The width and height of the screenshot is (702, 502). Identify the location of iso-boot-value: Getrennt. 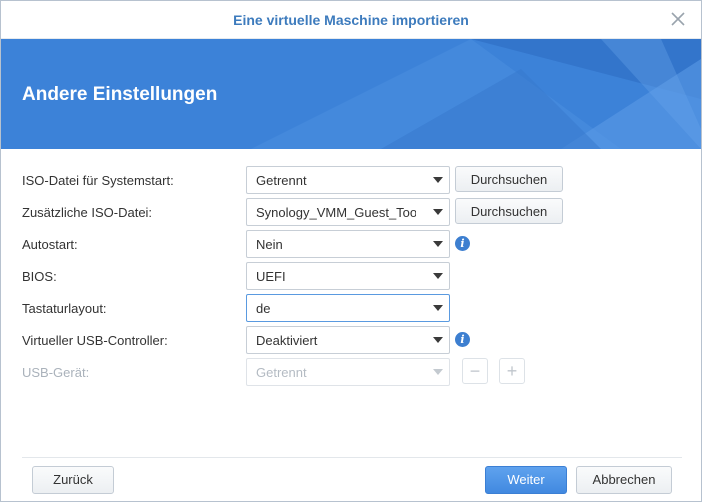
(281, 180).